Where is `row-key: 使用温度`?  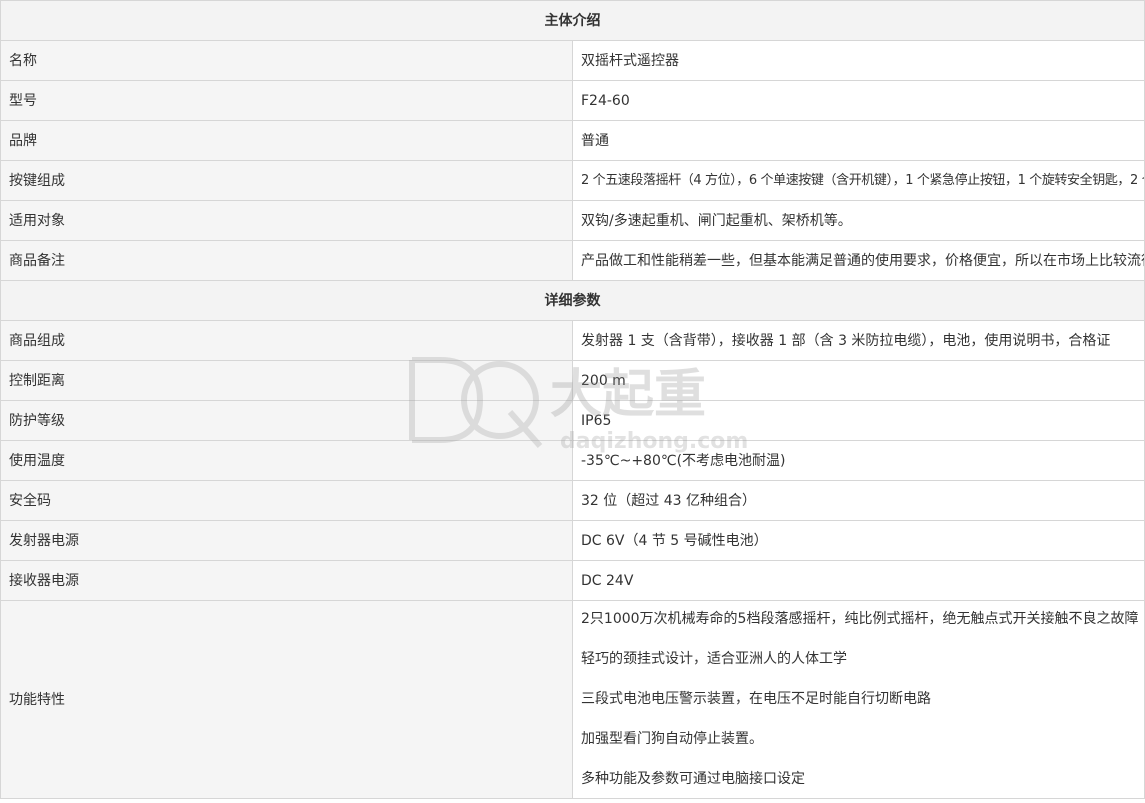 row-key: 使用温度 is located at coordinates (286, 460).